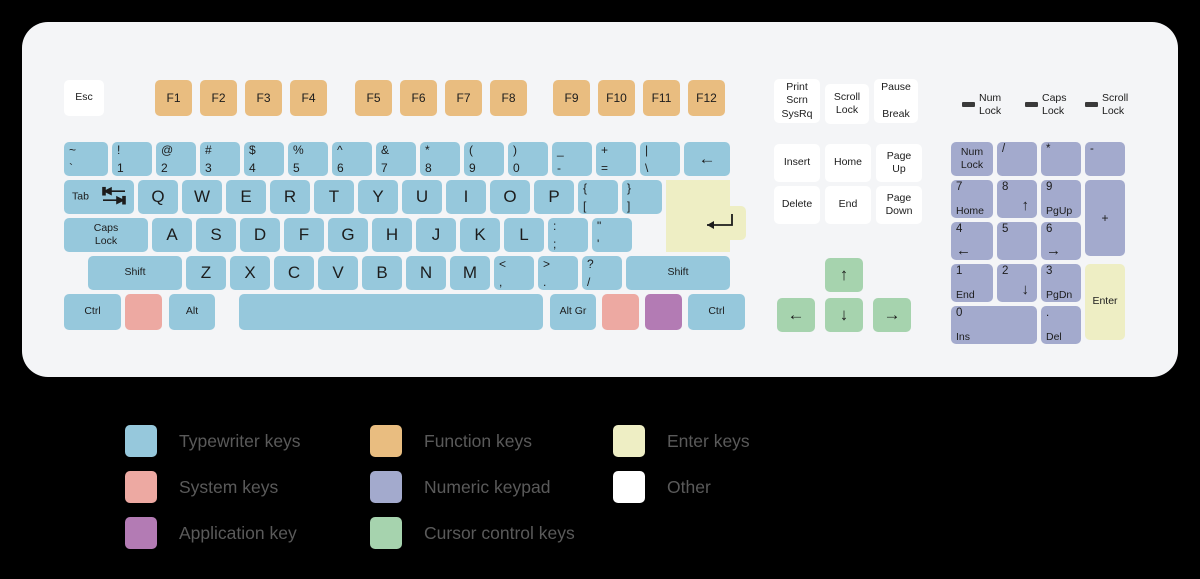  I want to click on key-e: E, so click(246, 197).